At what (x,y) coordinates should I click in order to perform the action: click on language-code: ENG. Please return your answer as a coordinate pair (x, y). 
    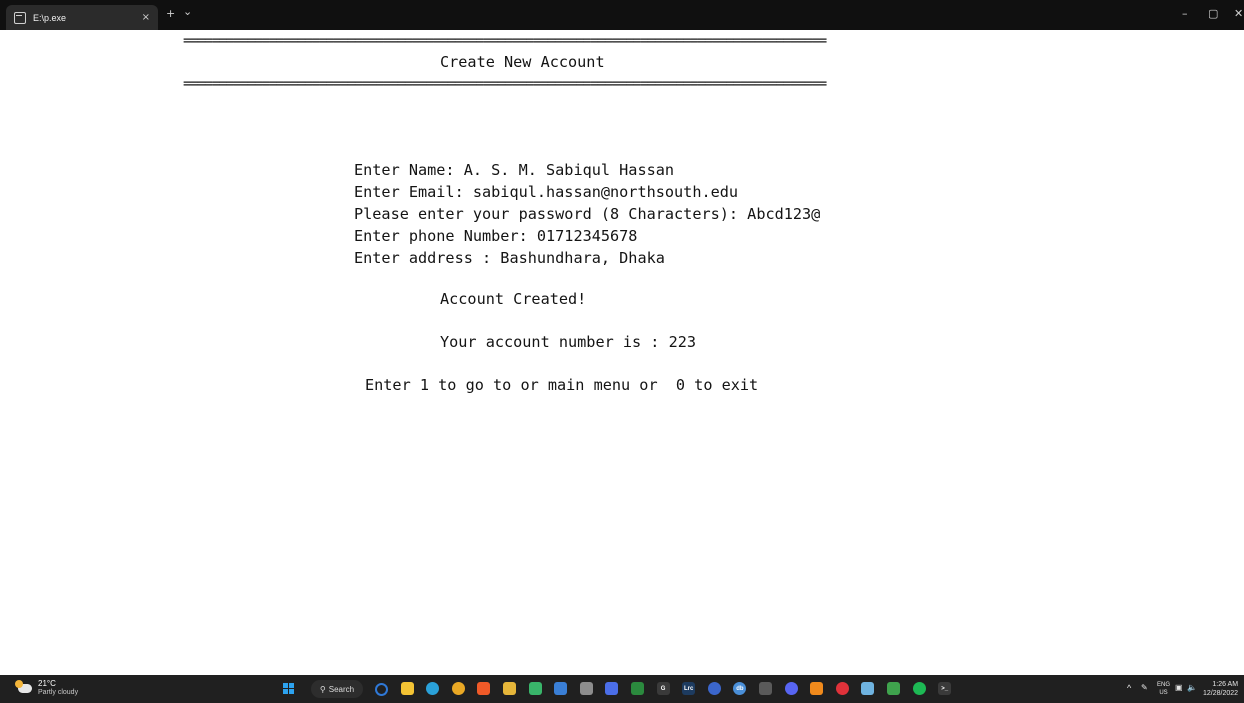
    Looking at the image, I should click on (1164, 685).